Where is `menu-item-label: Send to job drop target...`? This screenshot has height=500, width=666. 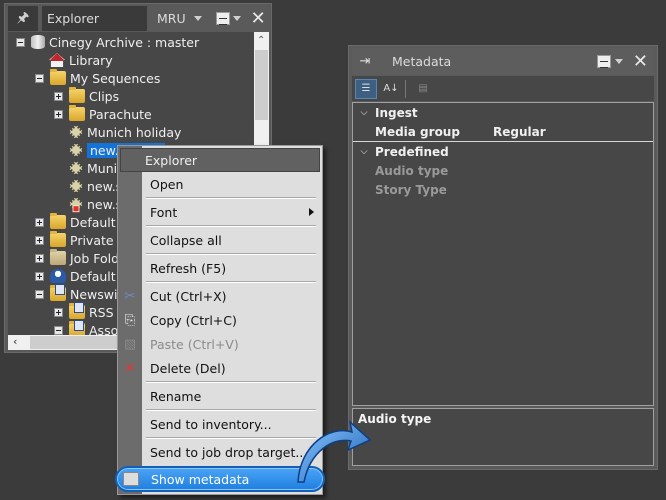
menu-item-label: Send to job drop target... is located at coordinates (229, 452).